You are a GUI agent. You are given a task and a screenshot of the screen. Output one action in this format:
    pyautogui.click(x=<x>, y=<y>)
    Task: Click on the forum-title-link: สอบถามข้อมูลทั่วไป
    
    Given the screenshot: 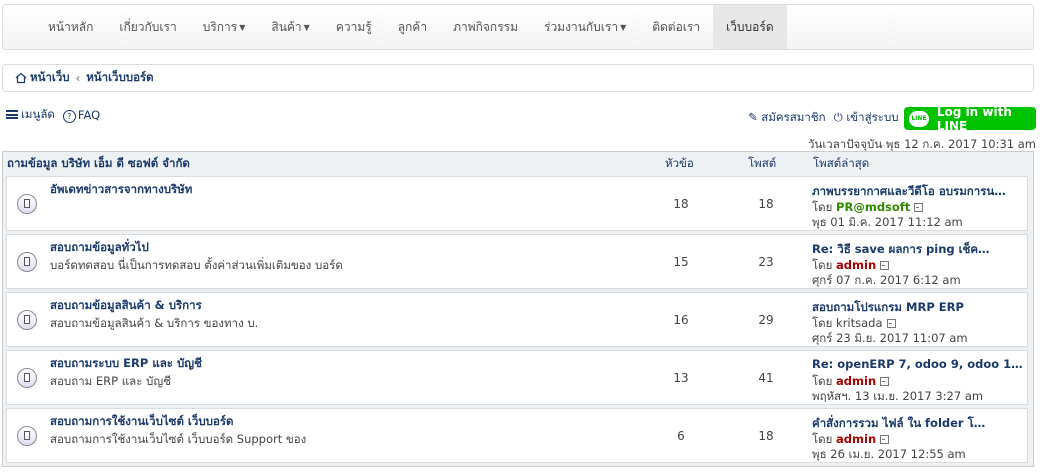 What is the action you would take?
    pyautogui.click(x=99, y=248)
    